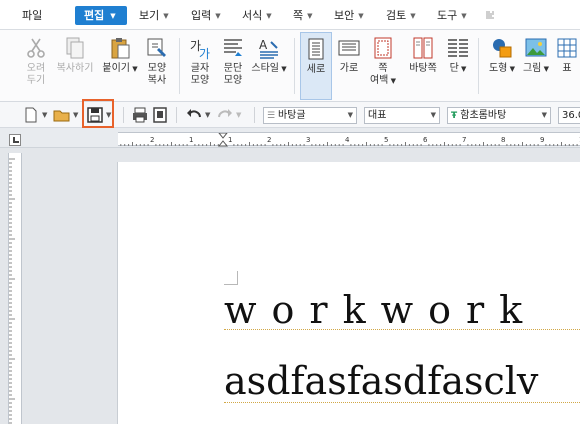 Image resolution: width=580 pixels, height=424 pixels. I want to click on menu-insert-label: 입력, so click(201, 15).